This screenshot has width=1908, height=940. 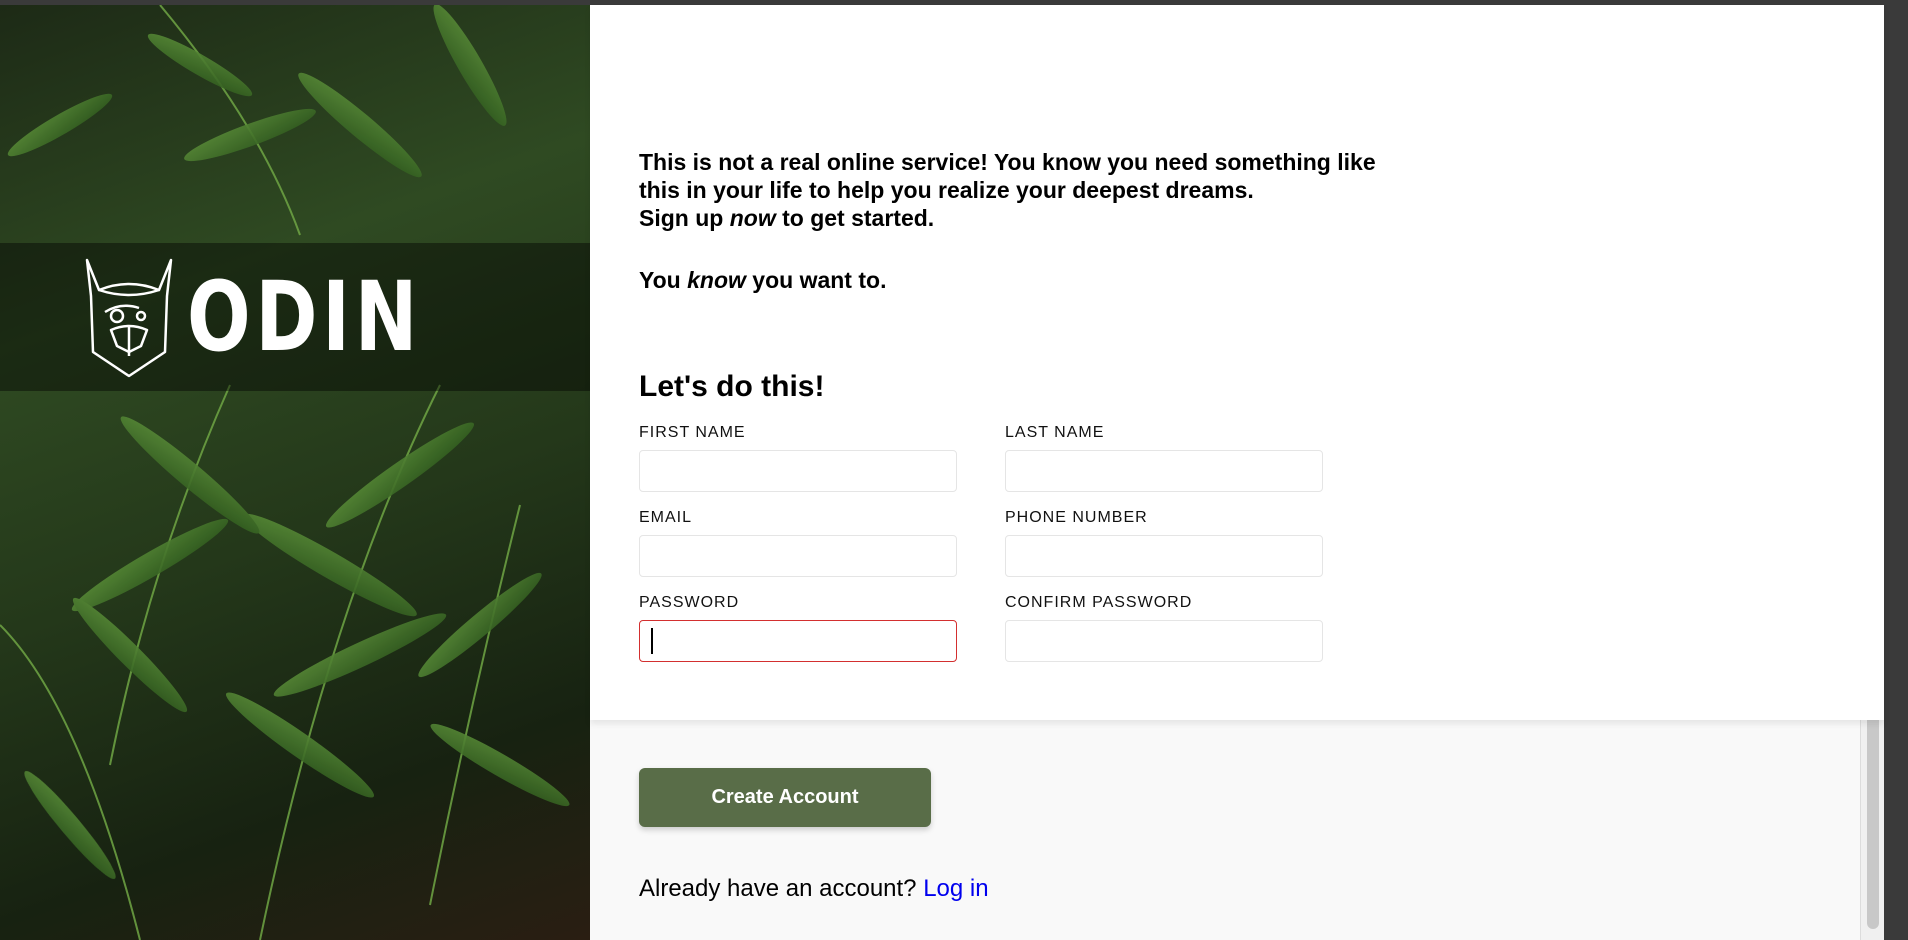 What do you see at coordinates (684, 218) in the screenshot?
I see `intro-line-3-pre: Sign up` at bounding box center [684, 218].